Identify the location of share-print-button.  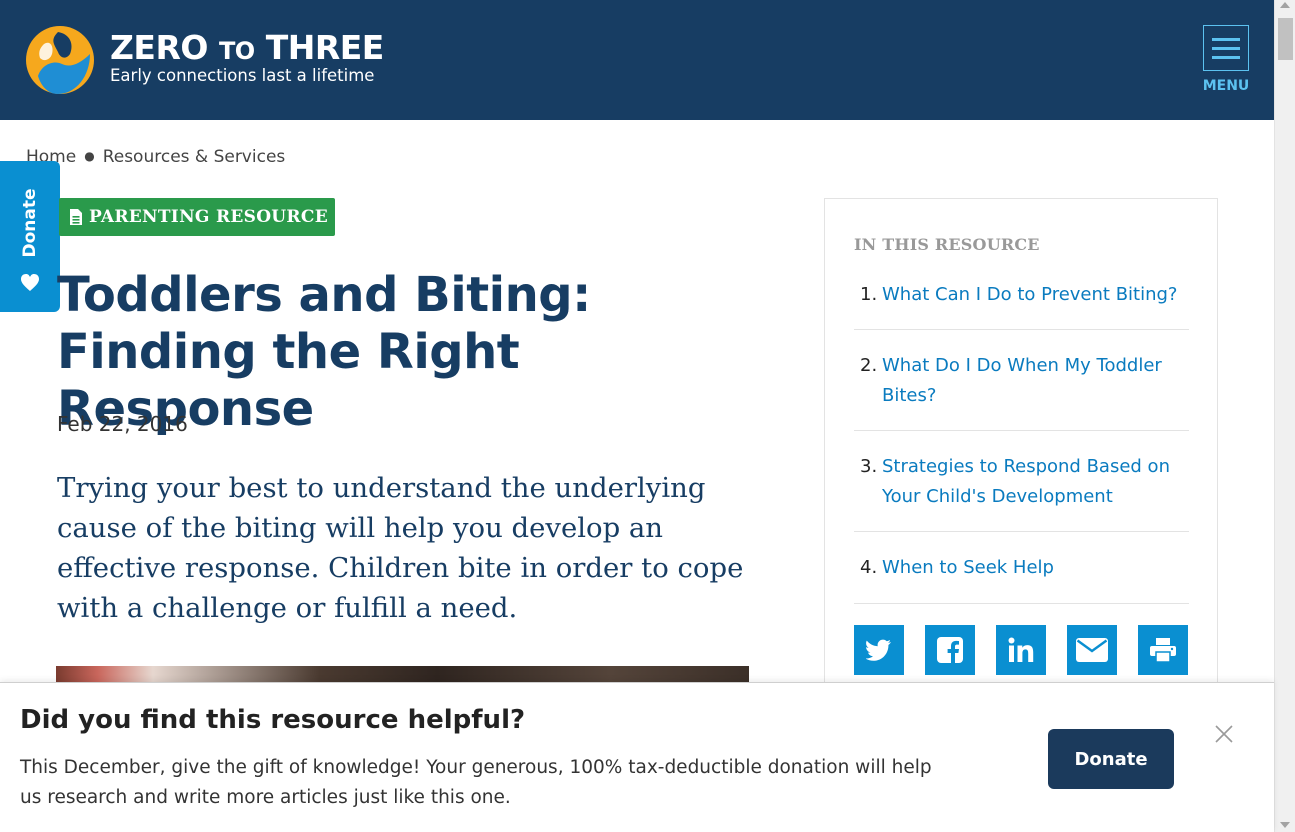
(1163, 650).